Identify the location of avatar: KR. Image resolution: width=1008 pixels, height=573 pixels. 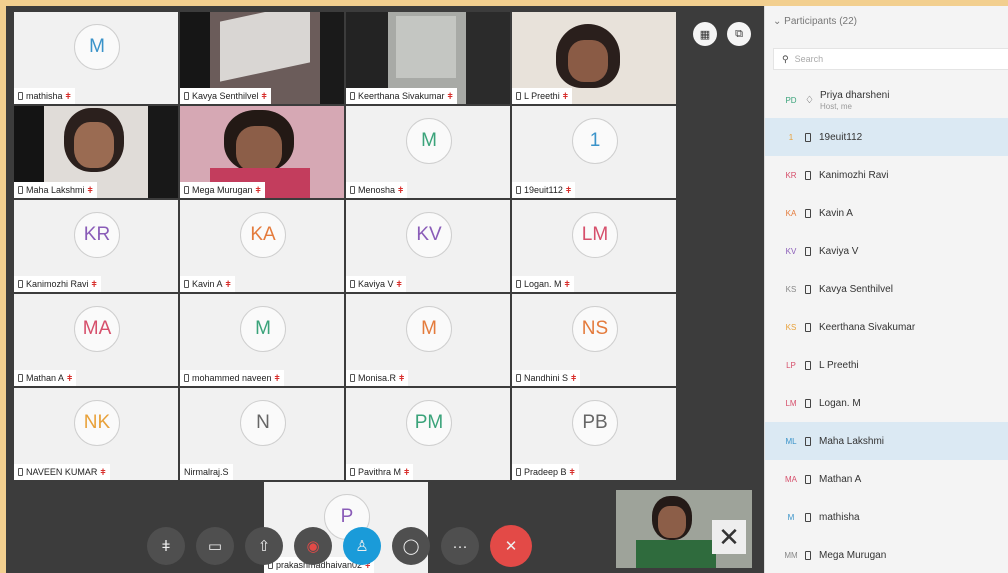
(791, 175).